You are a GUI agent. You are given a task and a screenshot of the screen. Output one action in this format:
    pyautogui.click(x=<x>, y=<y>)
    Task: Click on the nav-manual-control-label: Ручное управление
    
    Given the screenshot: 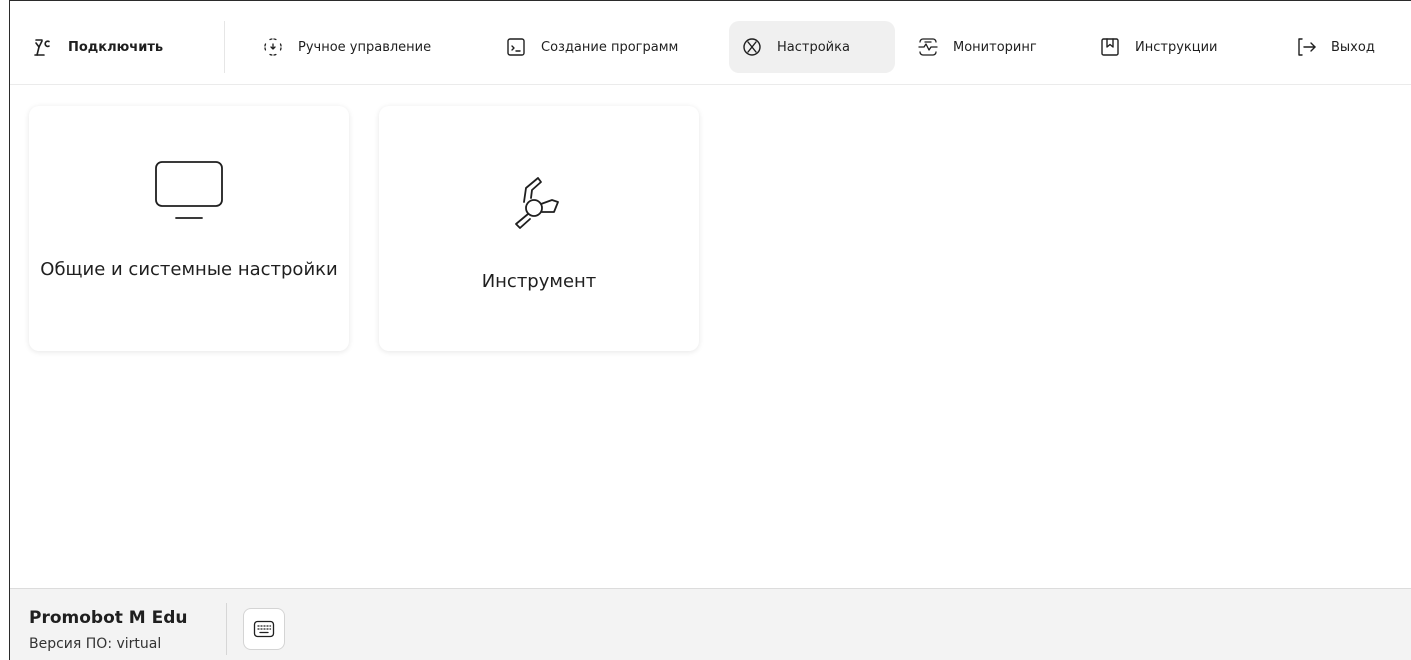 What is the action you would take?
    pyautogui.click(x=365, y=47)
    